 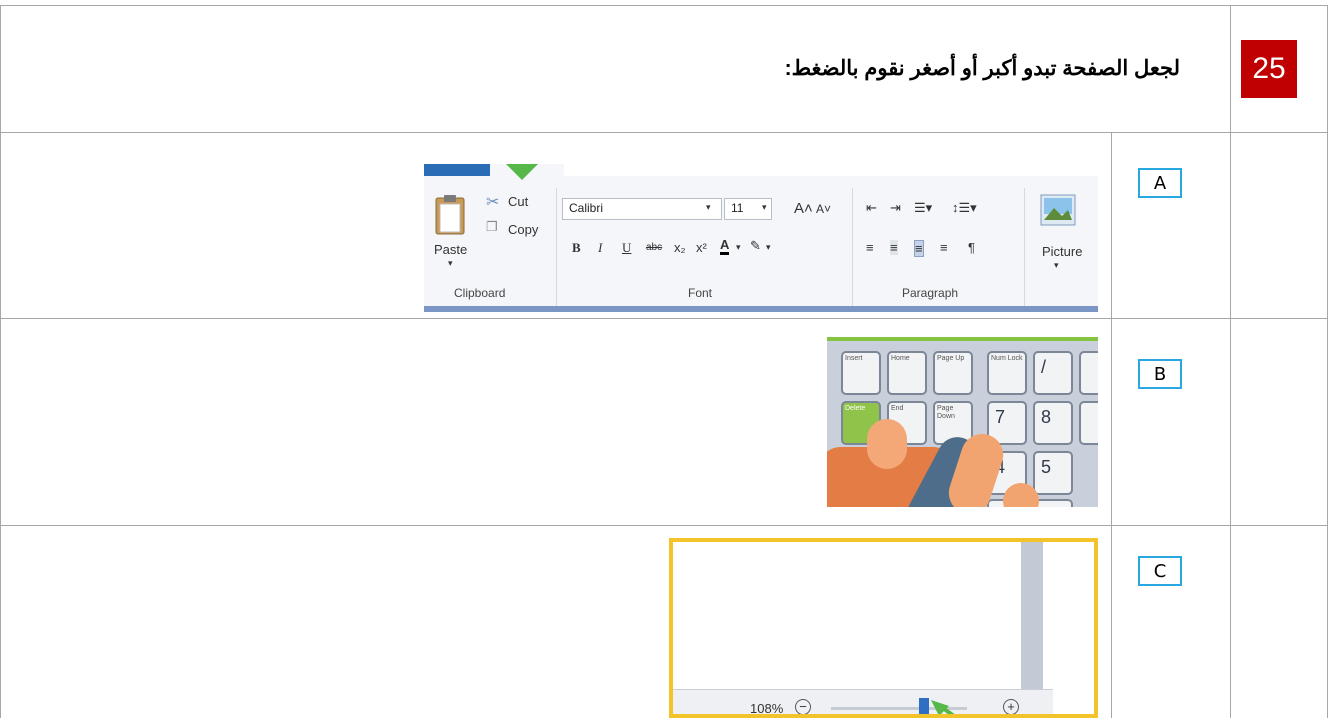 I want to click on align-left-icon: ≡, so click(x=870, y=247).